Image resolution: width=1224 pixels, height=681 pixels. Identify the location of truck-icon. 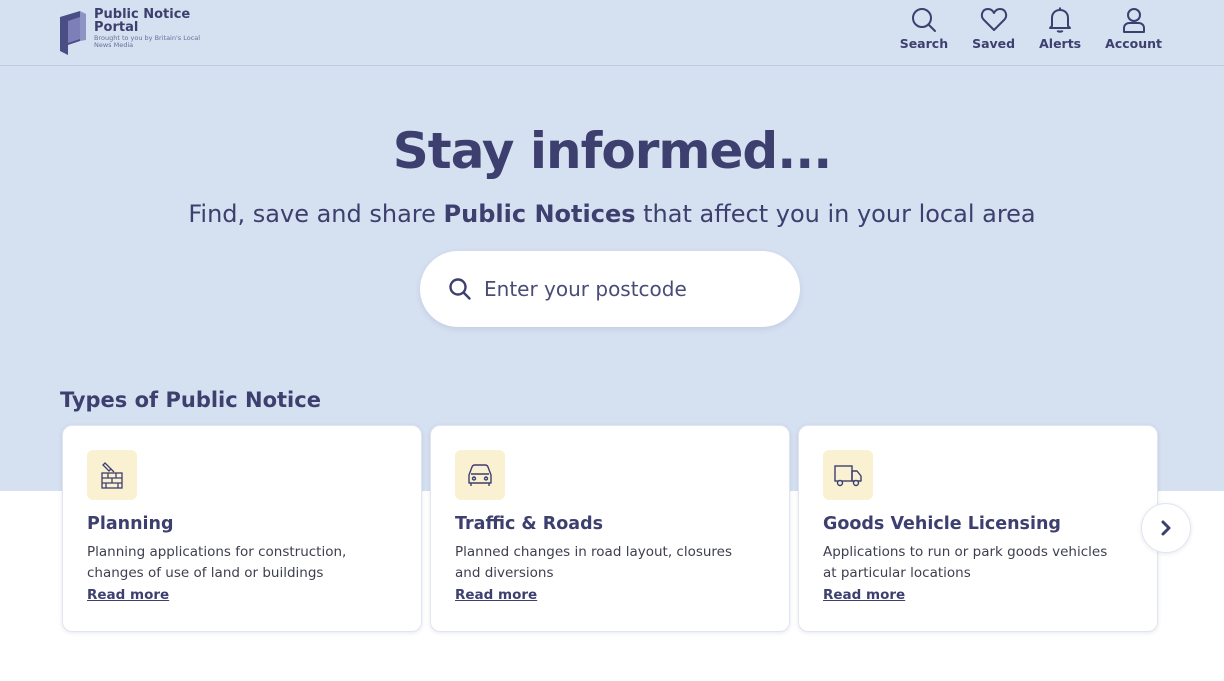
(848, 476).